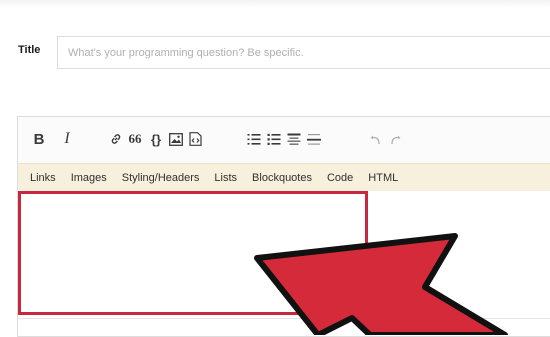 The height and width of the screenshot is (337, 550). I want to click on heading-icon, so click(294, 139).